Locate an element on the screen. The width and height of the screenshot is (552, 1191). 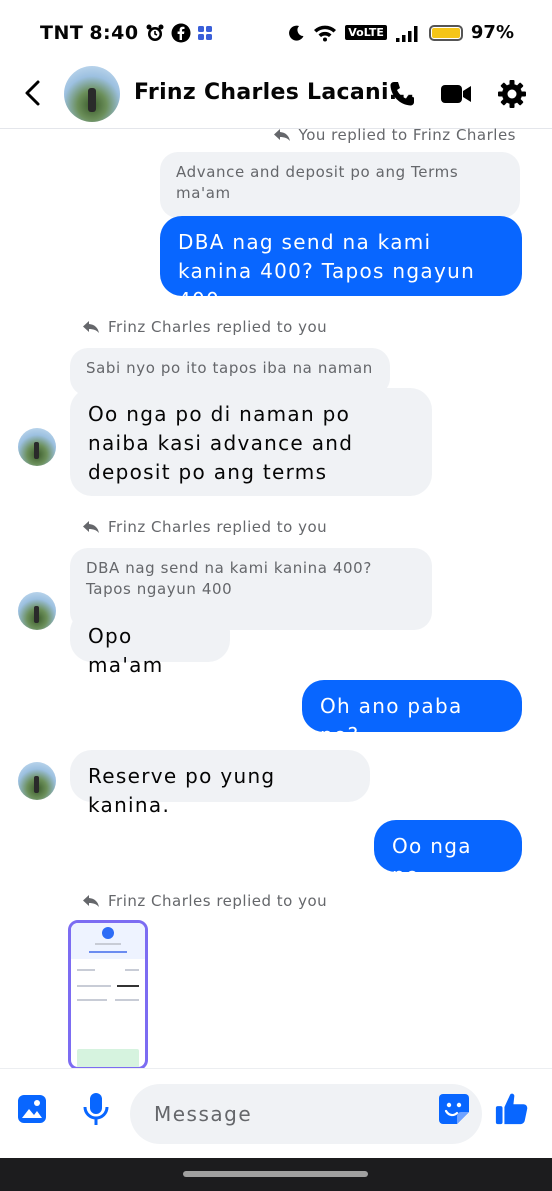
message-bubble-outgoing: Oo nga po is located at coordinates (448, 853).